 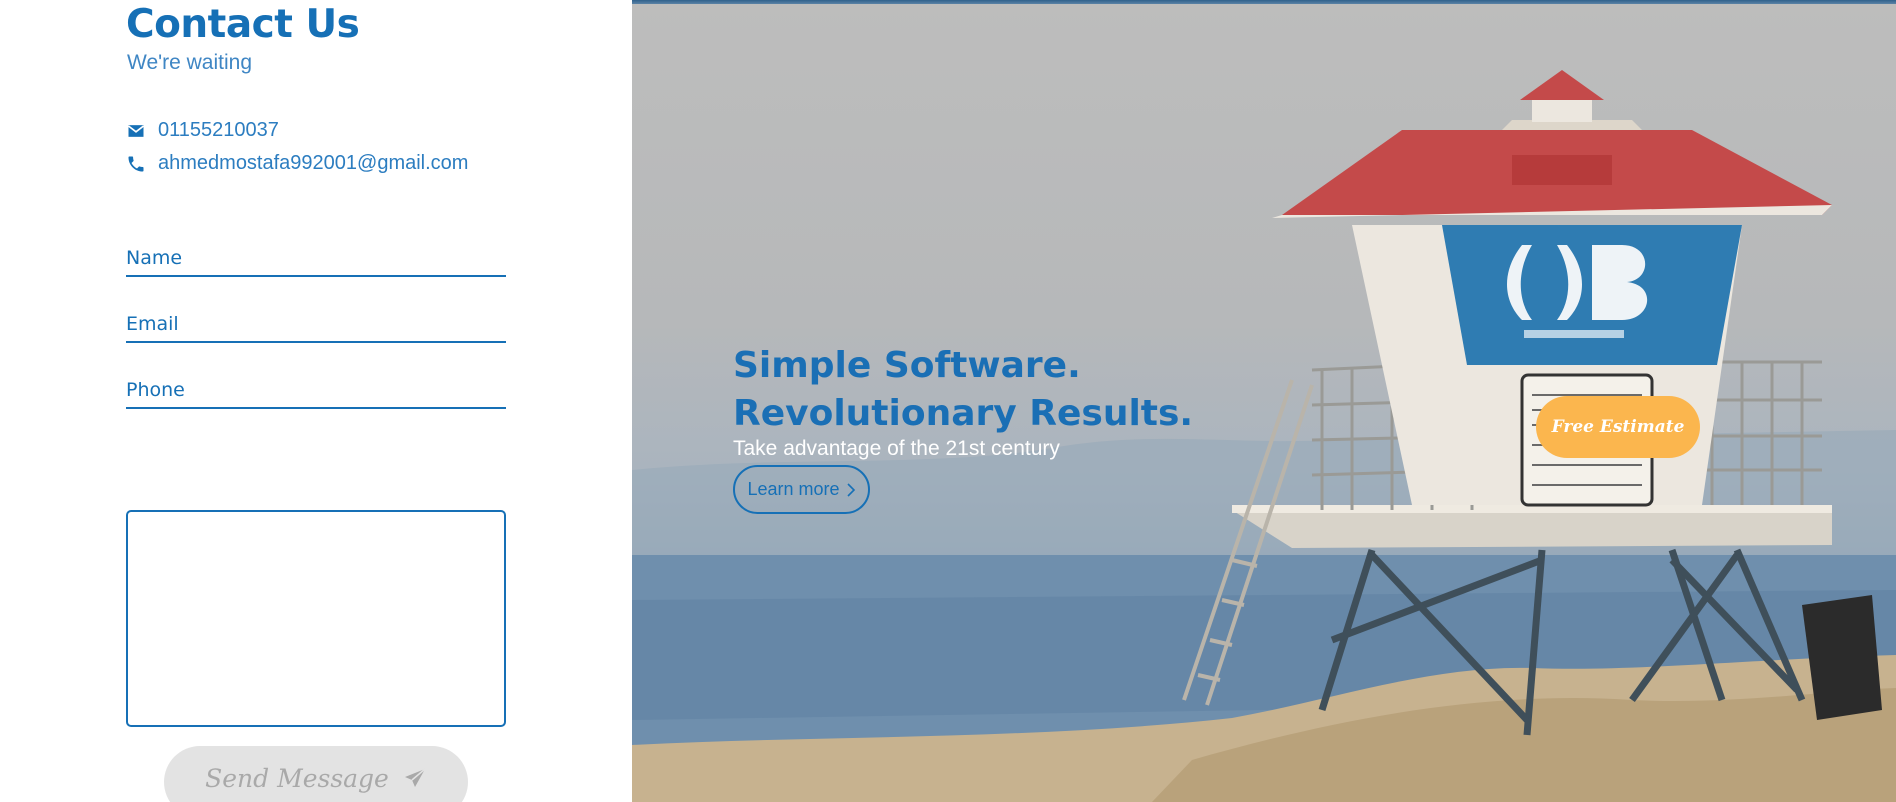 What do you see at coordinates (316, 394) in the screenshot?
I see `phone-field: Phone` at bounding box center [316, 394].